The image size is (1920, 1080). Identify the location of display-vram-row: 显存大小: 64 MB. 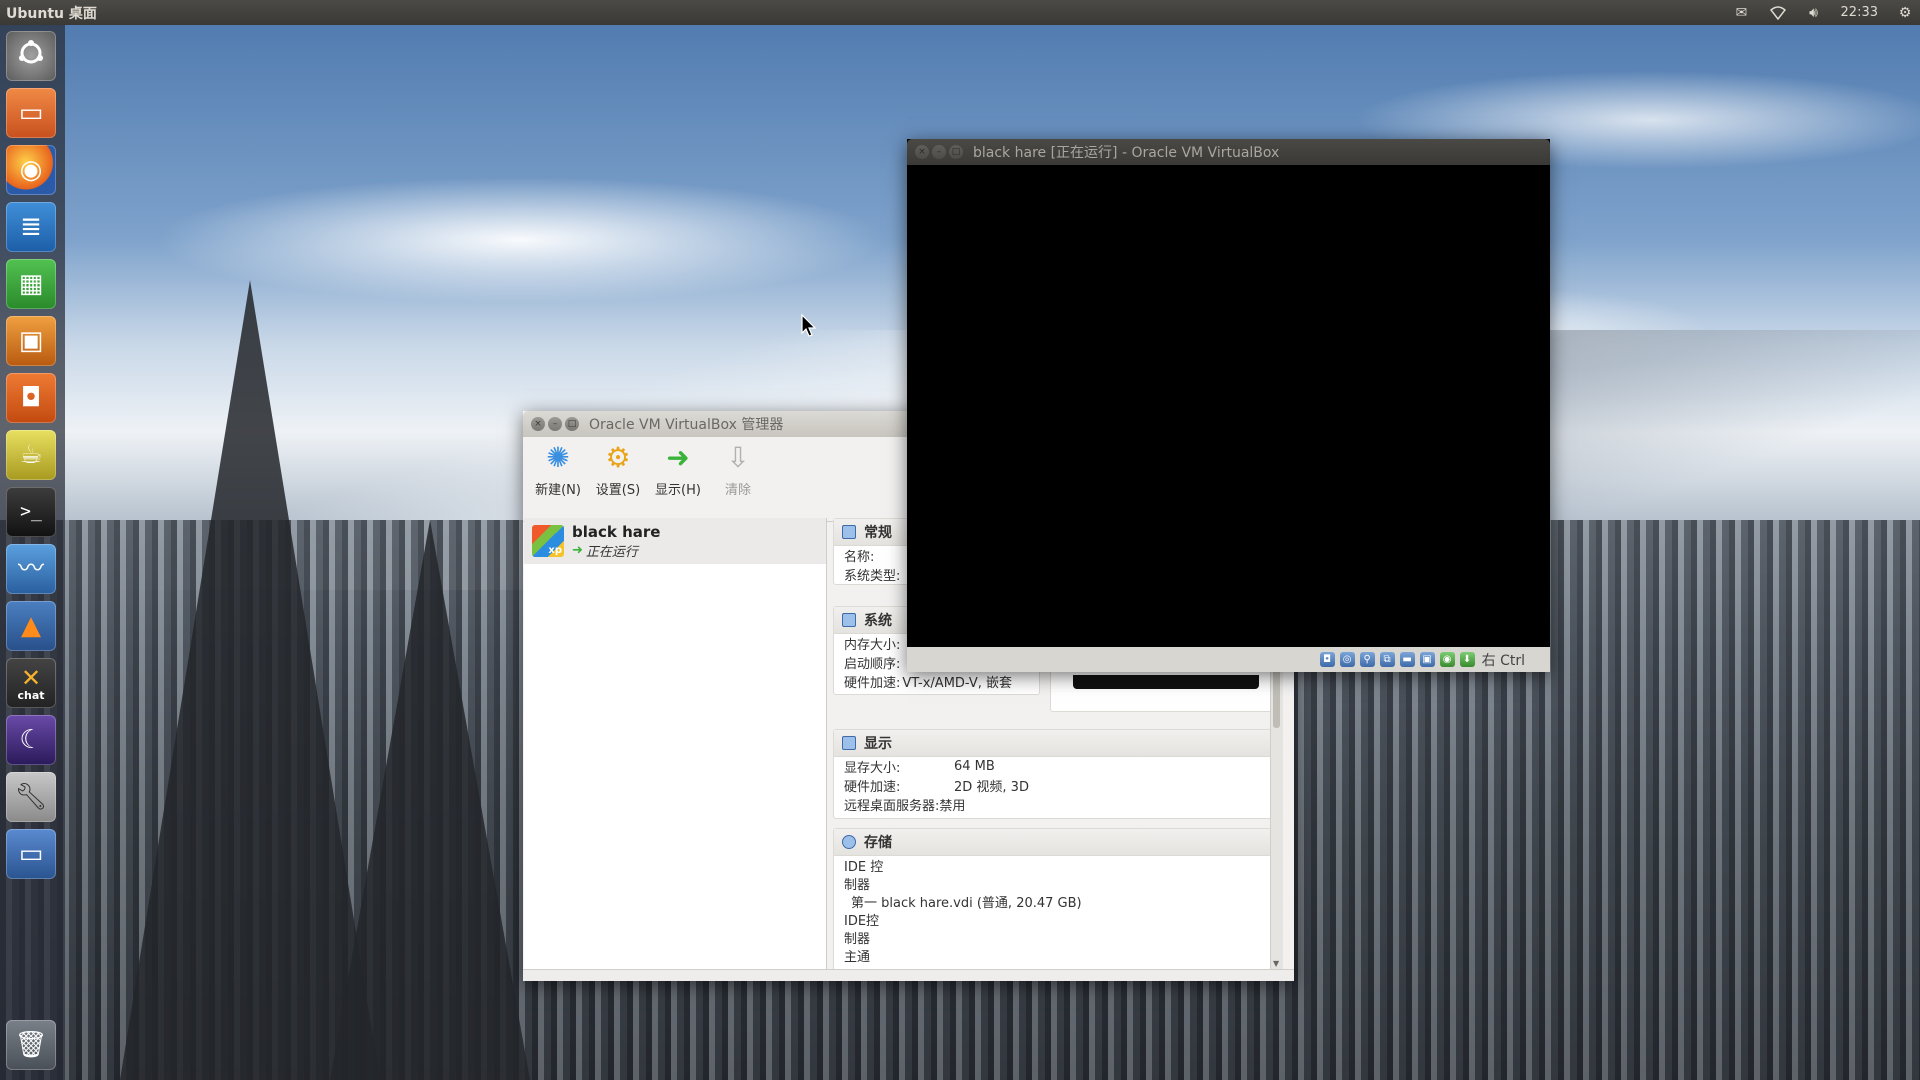
(919, 767).